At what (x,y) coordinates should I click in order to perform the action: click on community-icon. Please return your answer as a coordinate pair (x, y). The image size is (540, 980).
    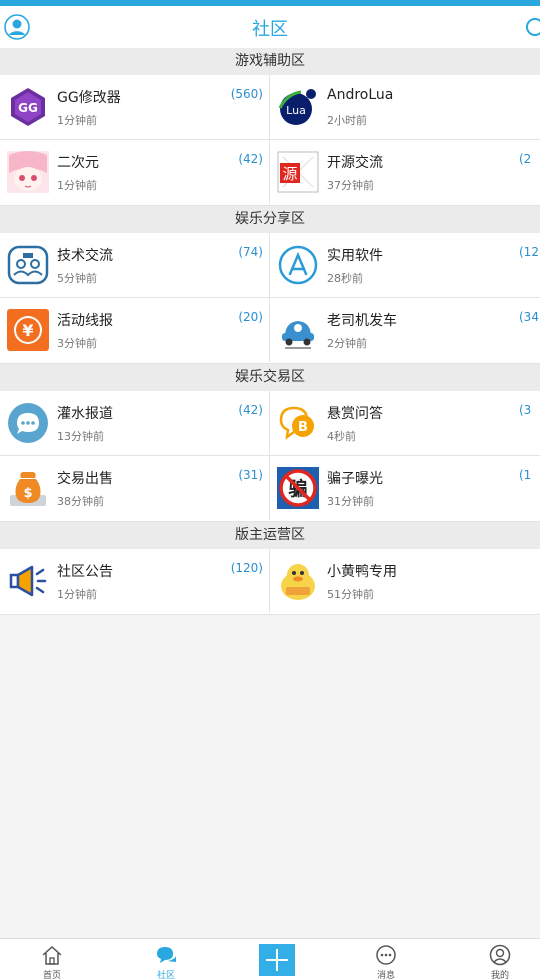
    Looking at the image, I should click on (166, 955).